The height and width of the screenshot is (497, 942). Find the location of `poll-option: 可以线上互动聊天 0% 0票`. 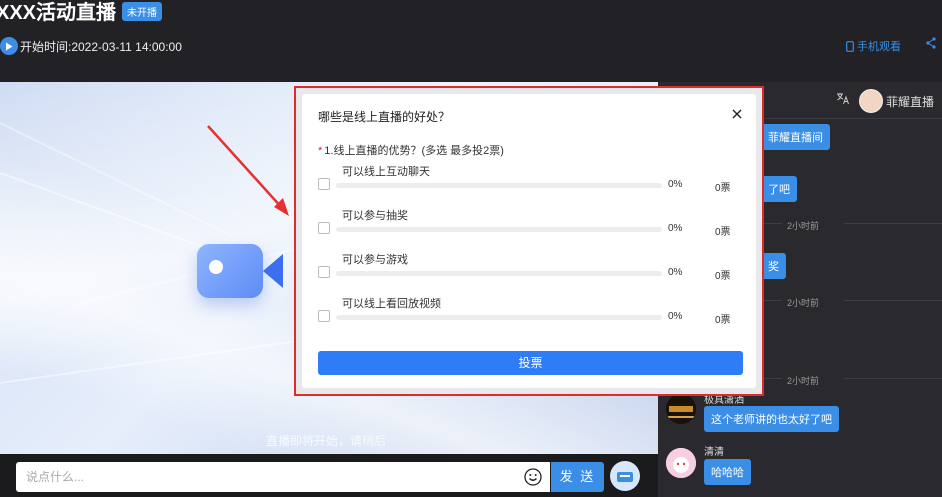

poll-option: 可以线上互动聊天 0% 0票 is located at coordinates (533, 179).